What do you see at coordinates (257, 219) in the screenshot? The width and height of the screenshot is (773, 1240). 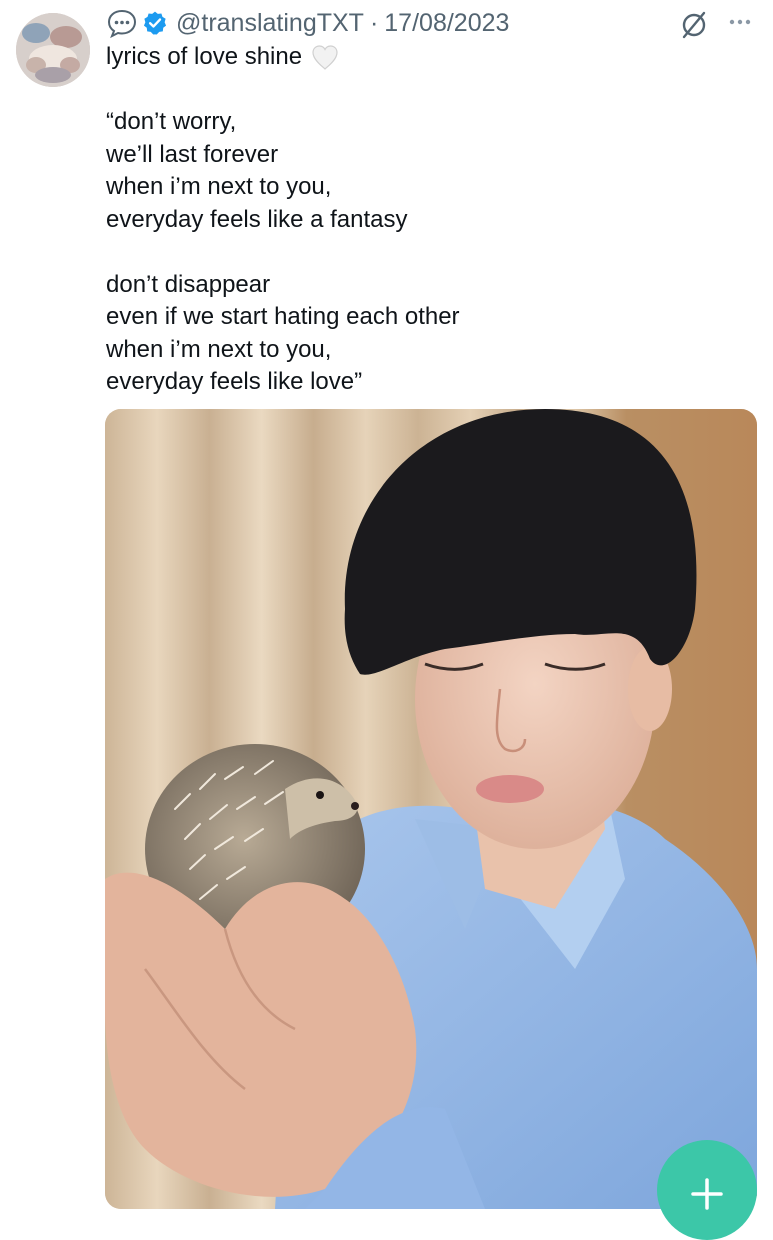 I see `lyric-line: everyday feels like a fantasy` at bounding box center [257, 219].